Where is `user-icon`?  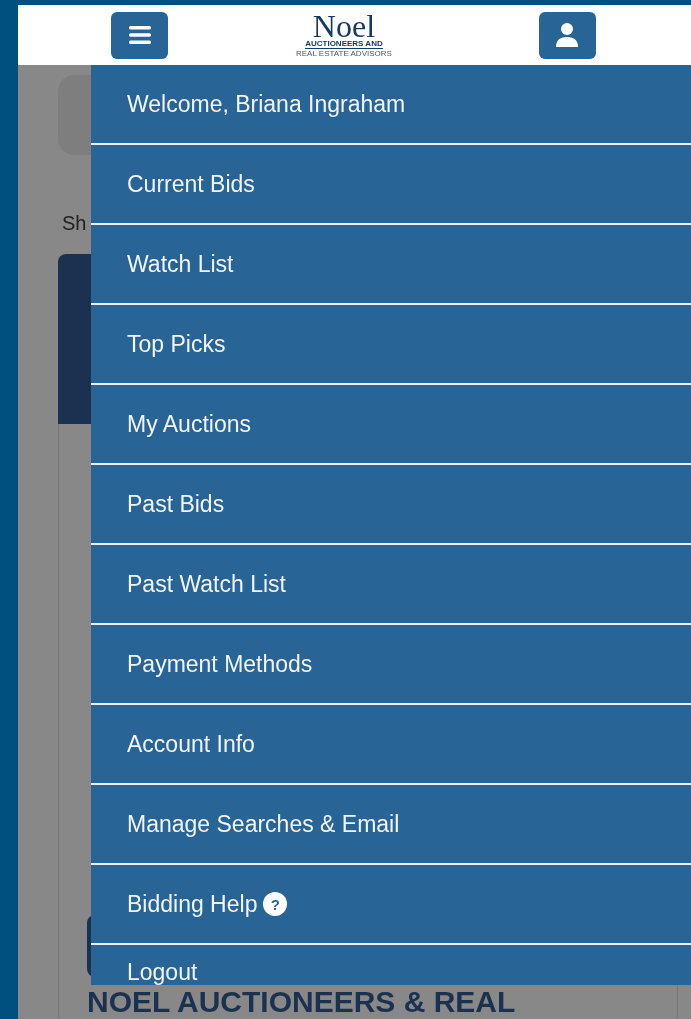
user-icon is located at coordinates (567, 35).